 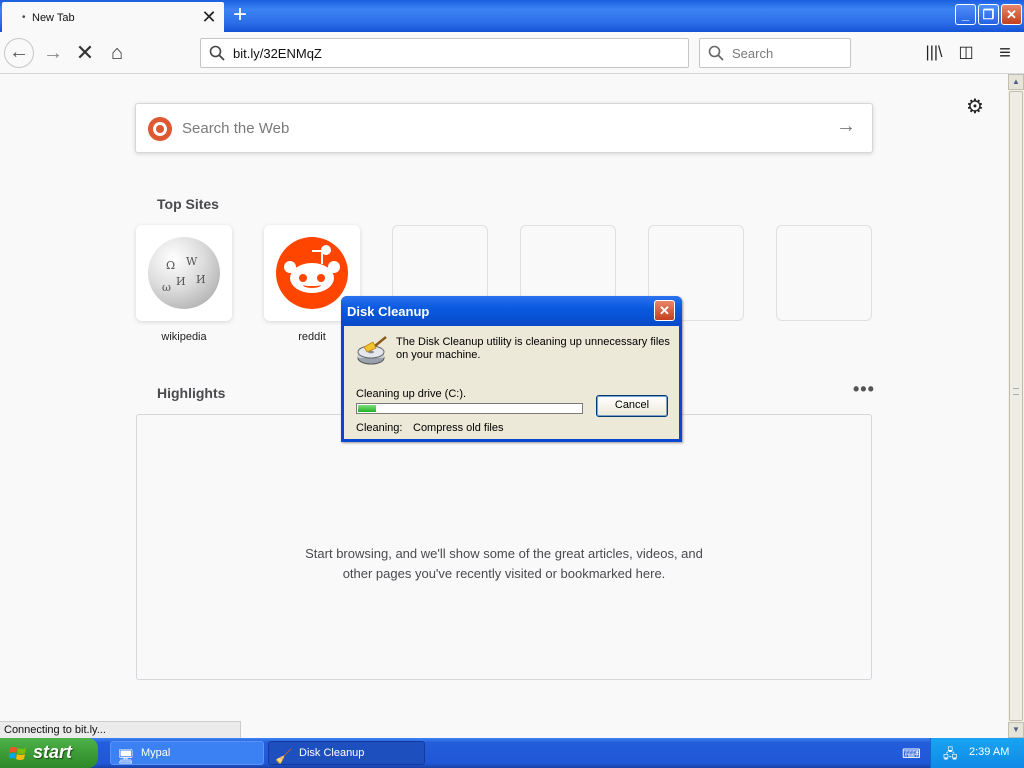 What do you see at coordinates (367, 408) in the screenshot?
I see `progress-fill` at bounding box center [367, 408].